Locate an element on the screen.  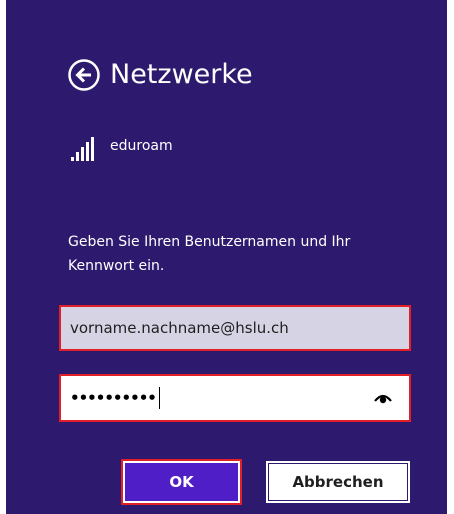
password-masked-value: •••••••••• is located at coordinates (113, 398).